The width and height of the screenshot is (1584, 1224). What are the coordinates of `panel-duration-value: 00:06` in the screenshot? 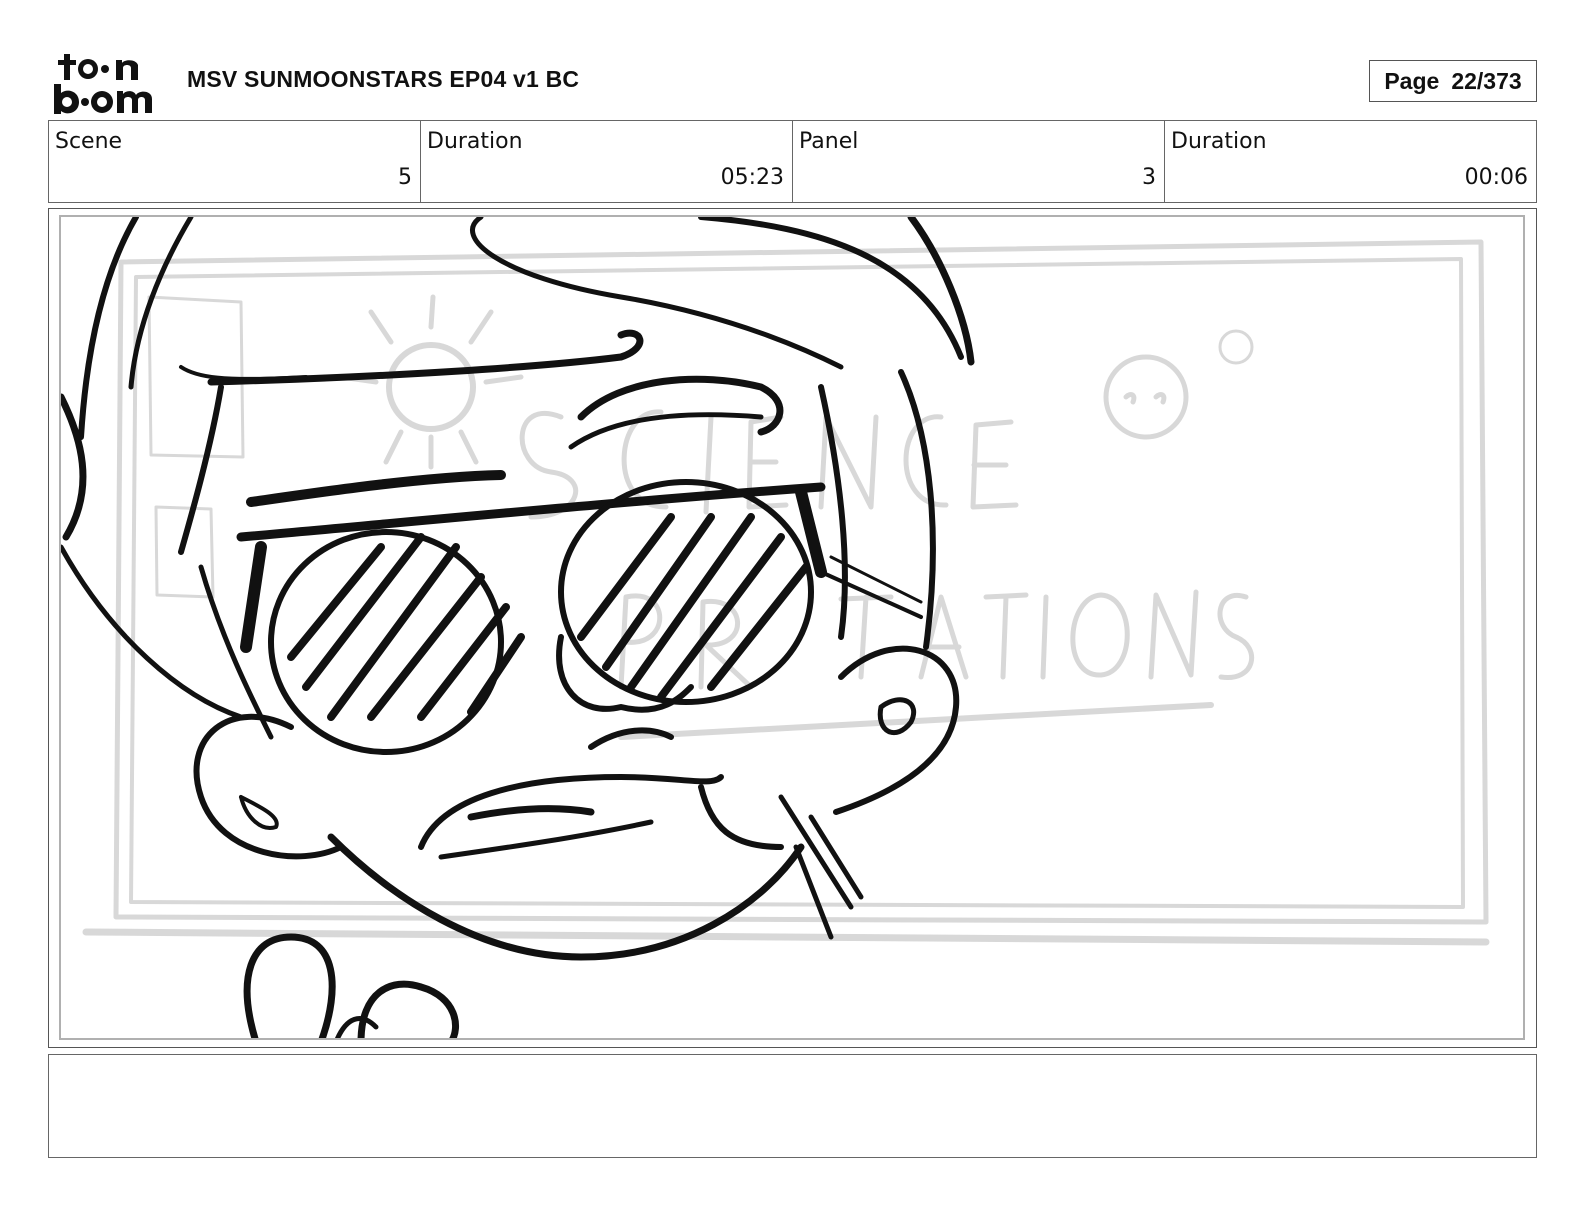 It's located at (1496, 177).